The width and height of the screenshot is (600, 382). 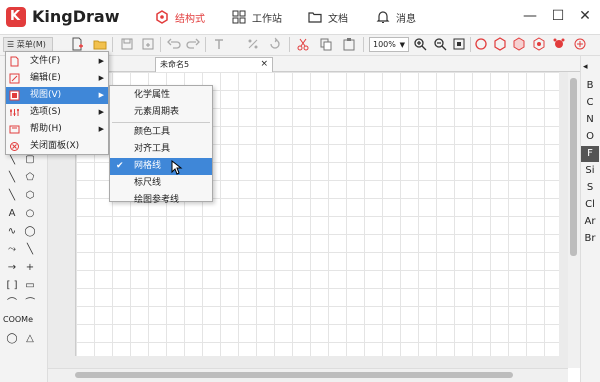 What do you see at coordinates (161, 149) in the screenshot?
I see `submenu-item-align-tools: 对齐工具` at bounding box center [161, 149].